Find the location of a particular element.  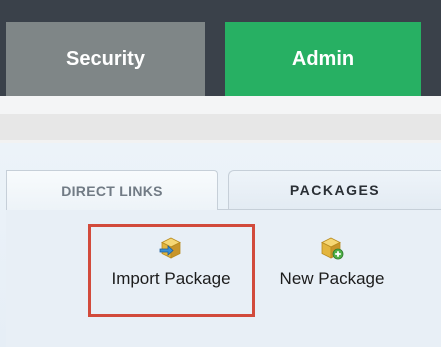

new-package-button: New Package is located at coordinates (332, 262).